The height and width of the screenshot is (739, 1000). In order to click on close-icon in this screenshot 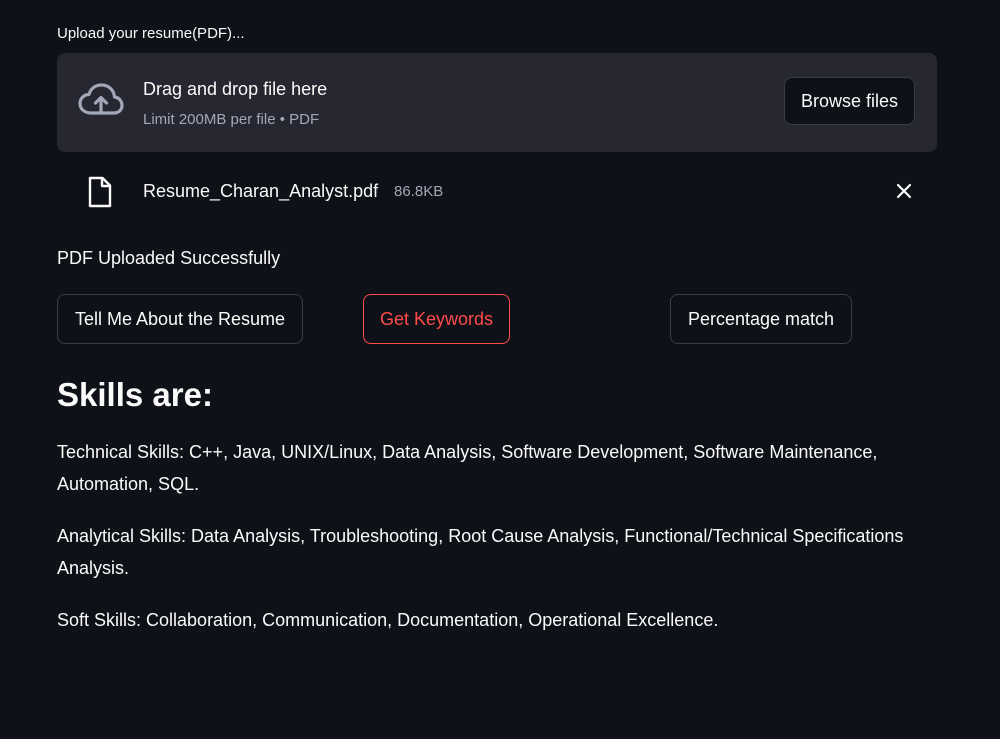, I will do `click(904, 193)`.